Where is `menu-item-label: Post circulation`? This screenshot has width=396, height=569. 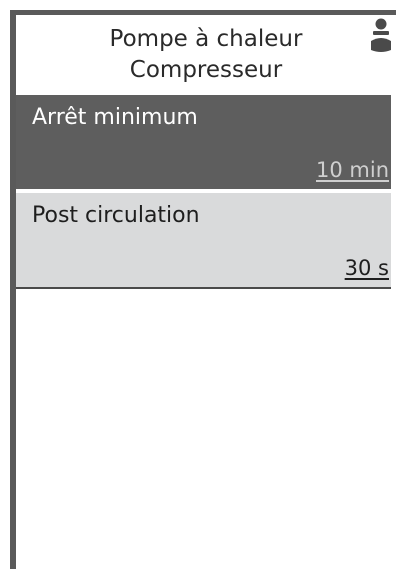 menu-item-label: Post circulation is located at coordinates (116, 215).